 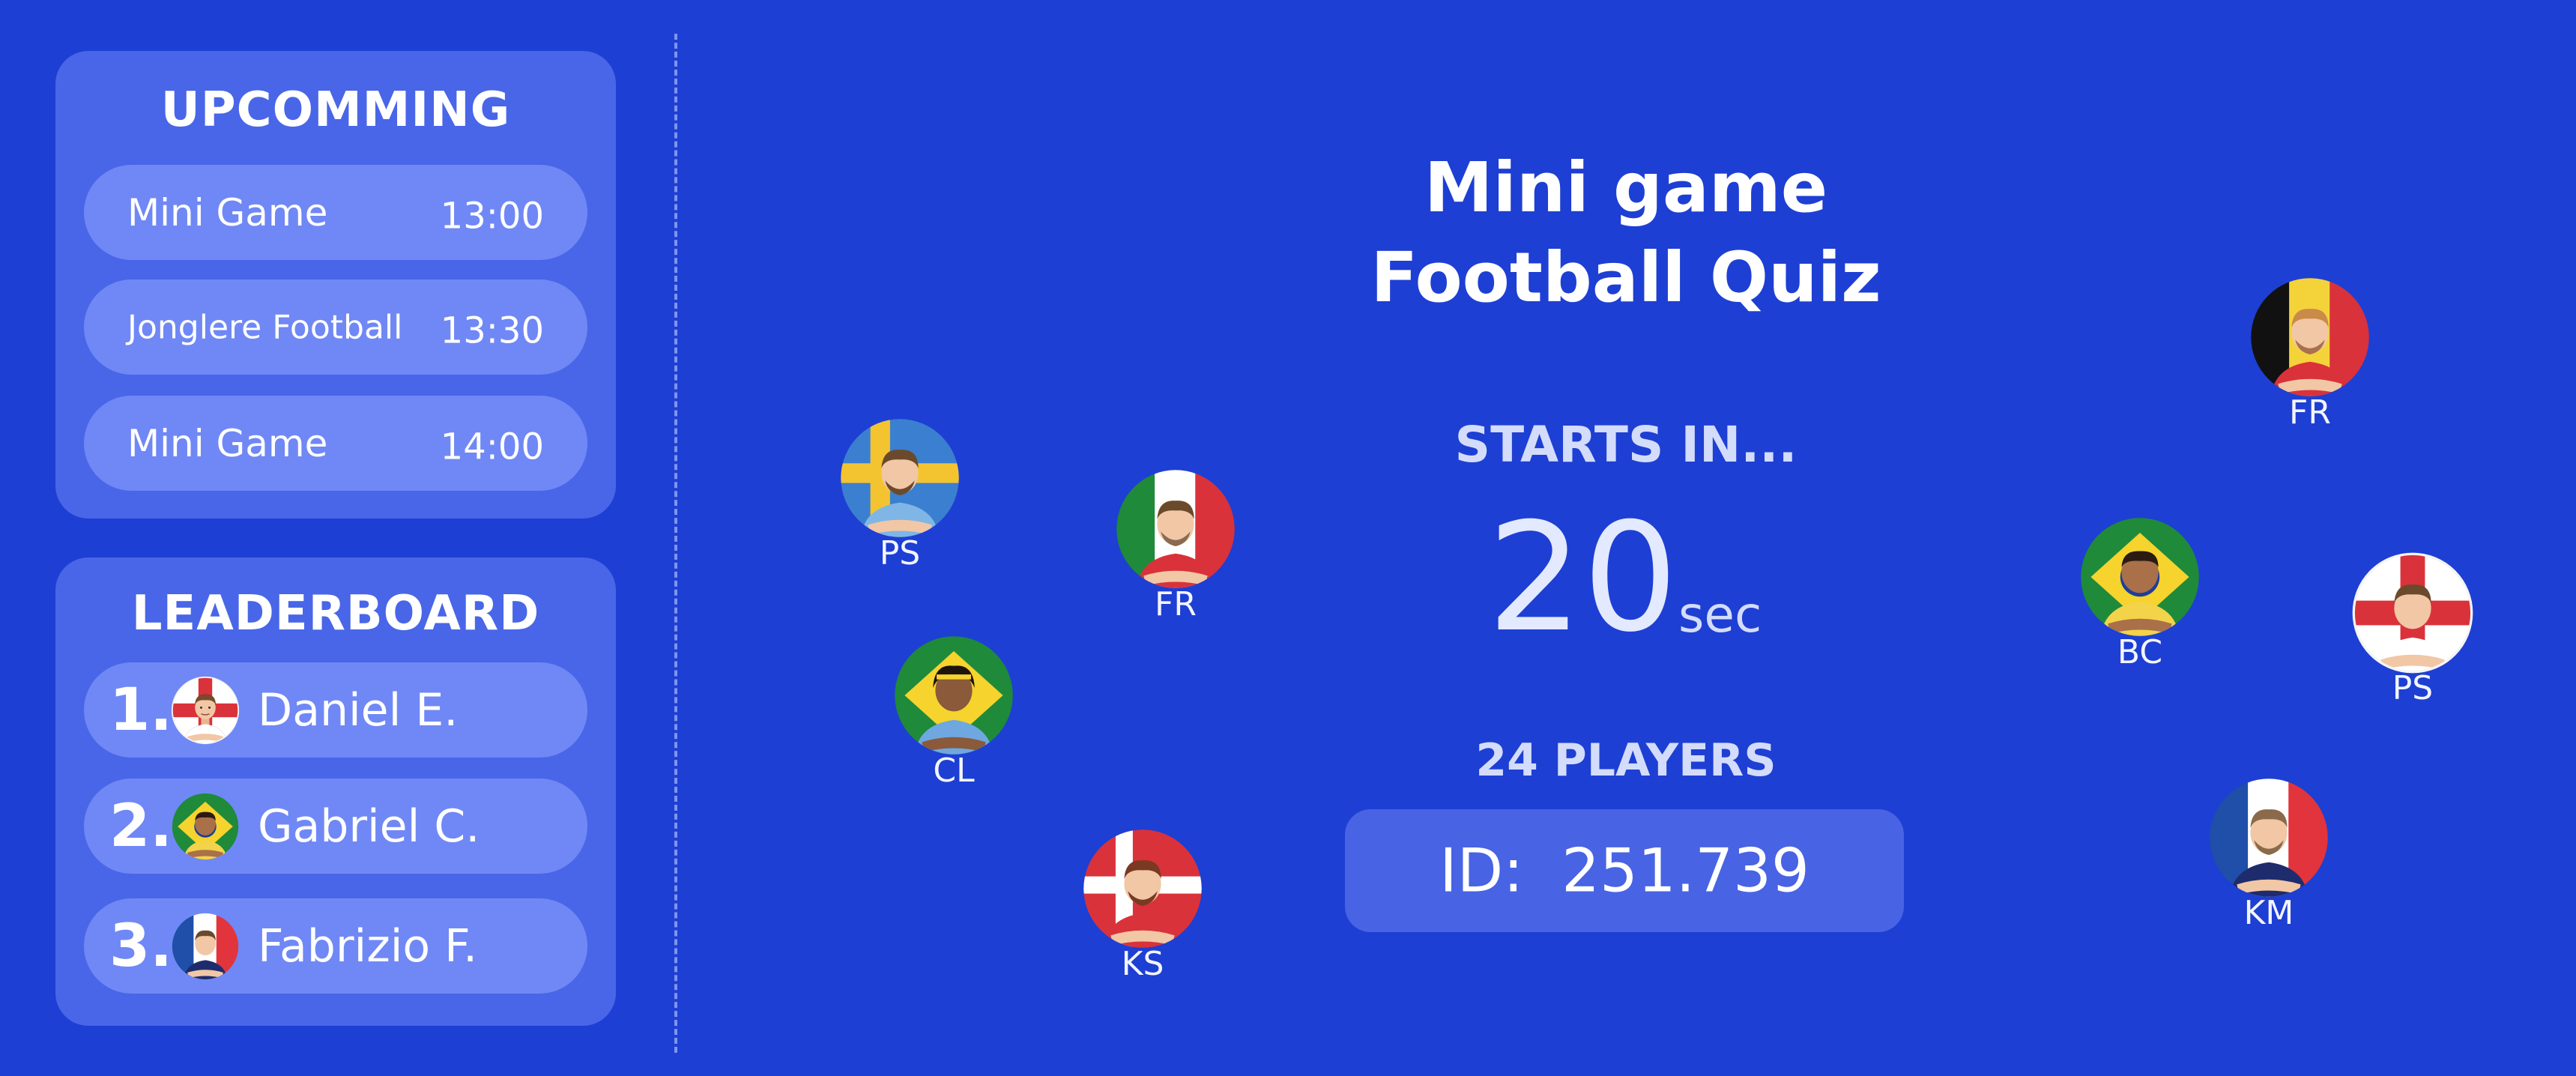 What do you see at coordinates (1481, 870) in the screenshot?
I see `game-id-label: ID:` at bounding box center [1481, 870].